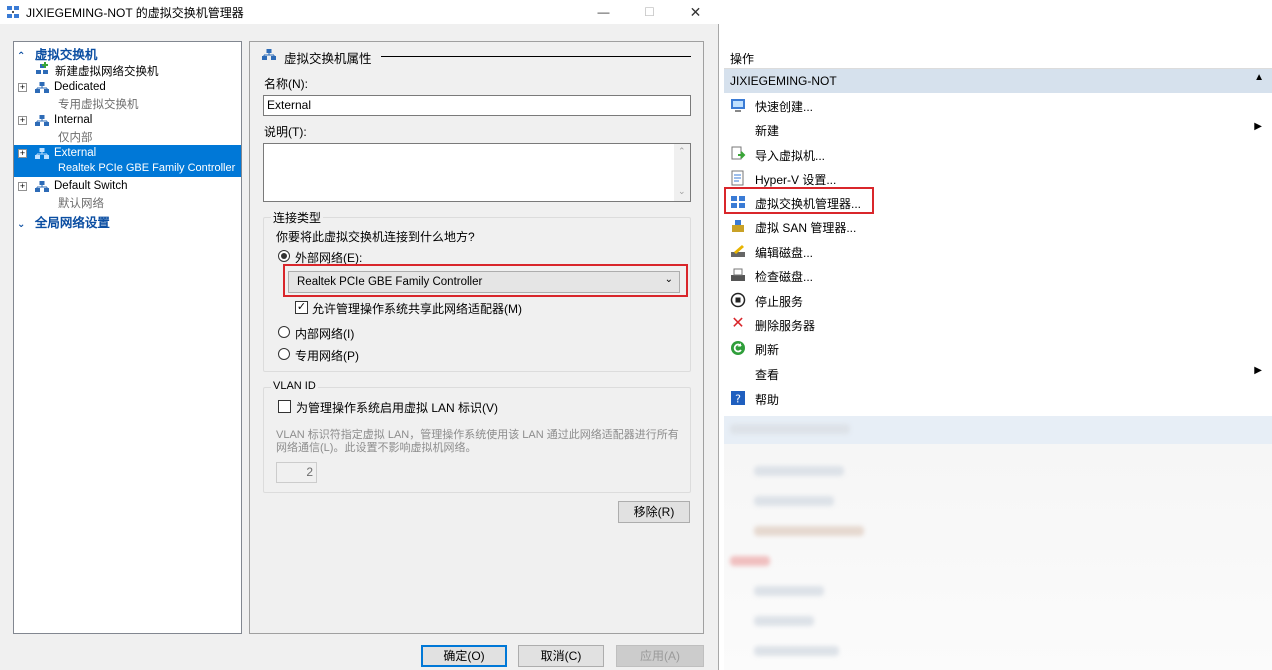 Image resolution: width=1272 pixels, height=670 pixels. What do you see at coordinates (682, 172) in the screenshot?
I see `notes-scrollbar: ⌃ ⌄` at bounding box center [682, 172].